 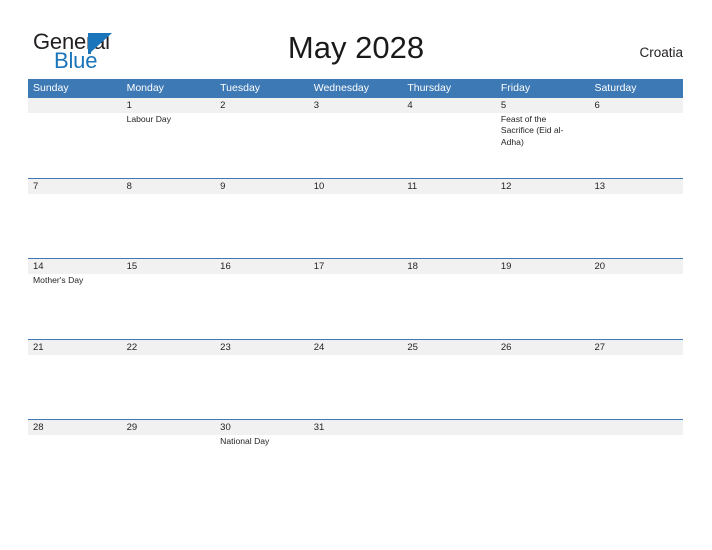 What do you see at coordinates (449, 266) in the screenshot?
I see `day-number: 18` at bounding box center [449, 266].